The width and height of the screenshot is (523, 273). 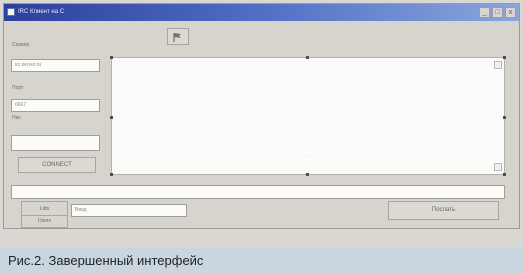 I want to click on close-button: x, so click(x=510, y=12).